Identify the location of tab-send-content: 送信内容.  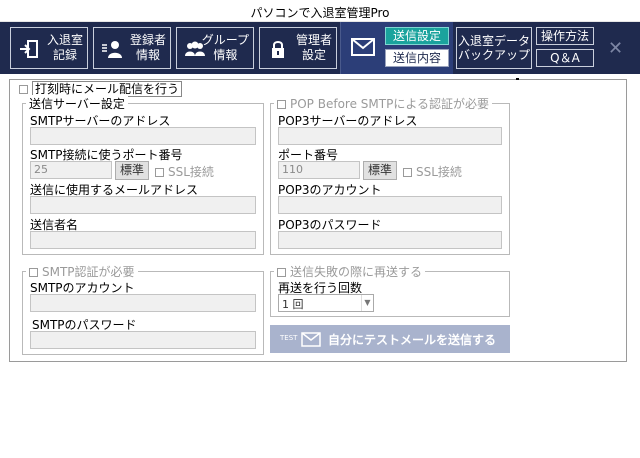
(417, 58).